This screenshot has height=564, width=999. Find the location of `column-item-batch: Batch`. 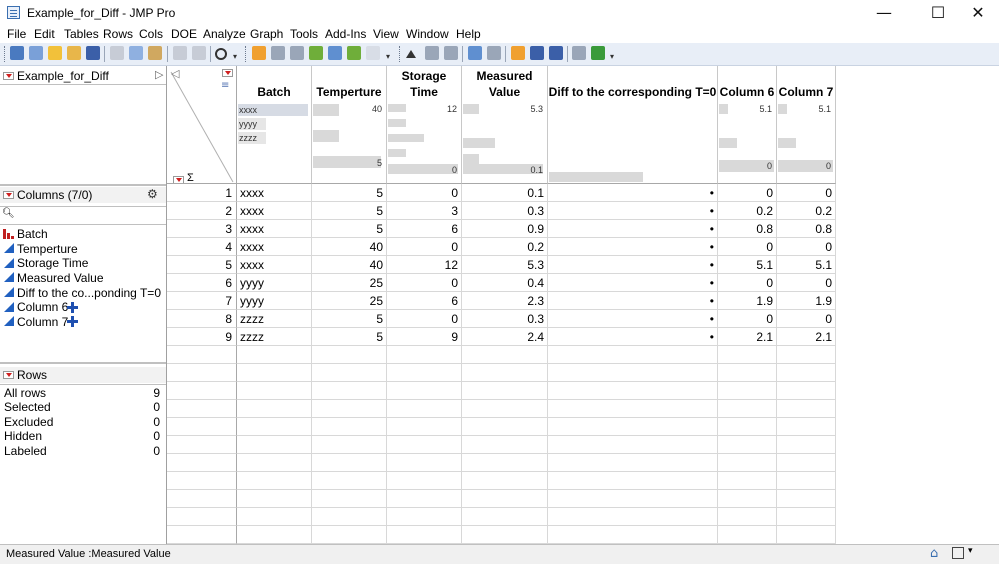

column-item-batch: Batch is located at coordinates (32, 234).